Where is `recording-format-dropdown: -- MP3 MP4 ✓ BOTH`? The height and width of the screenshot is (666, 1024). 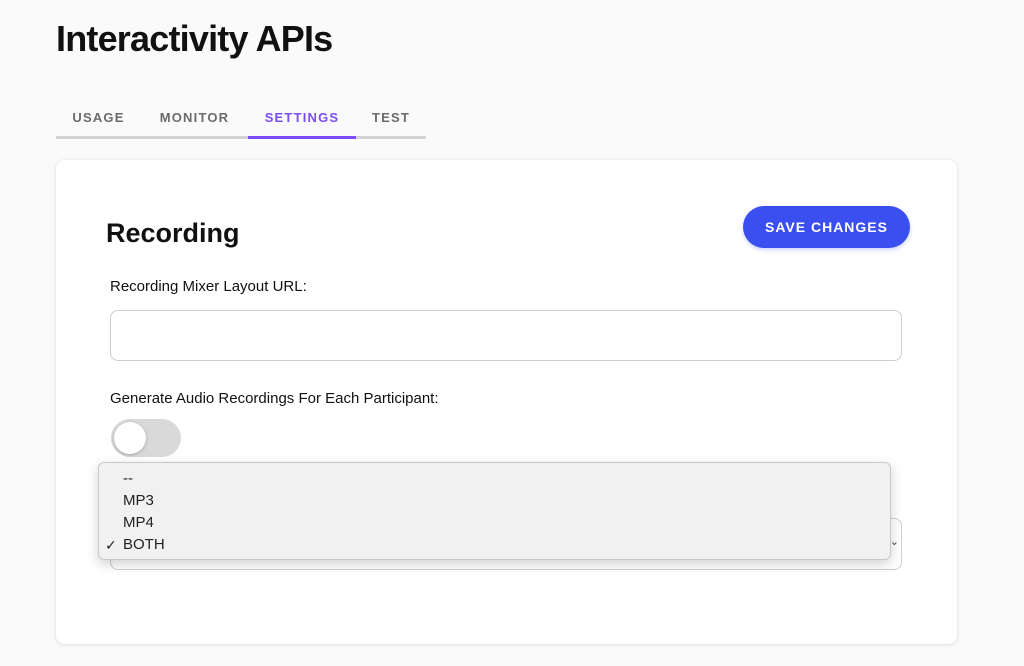
recording-format-dropdown: -- MP3 MP4 ✓ BOTH is located at coordinates (494, 511).